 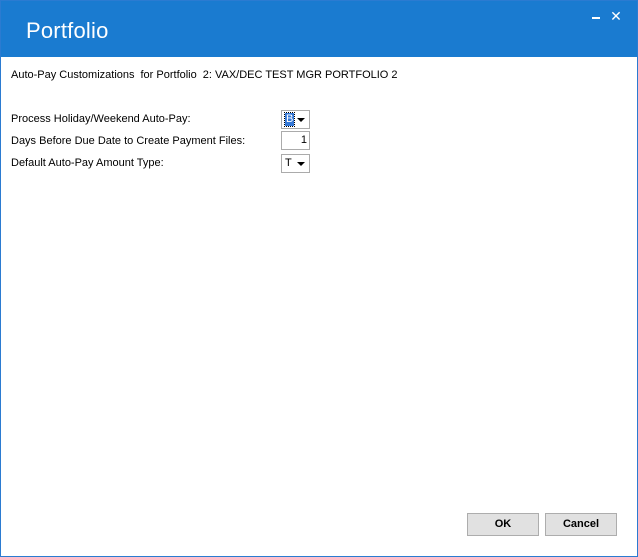 What do you see at coordinates (295, 163) in the screenshot?
I see `amount-type-select: T` at bounding box center [295, 163].